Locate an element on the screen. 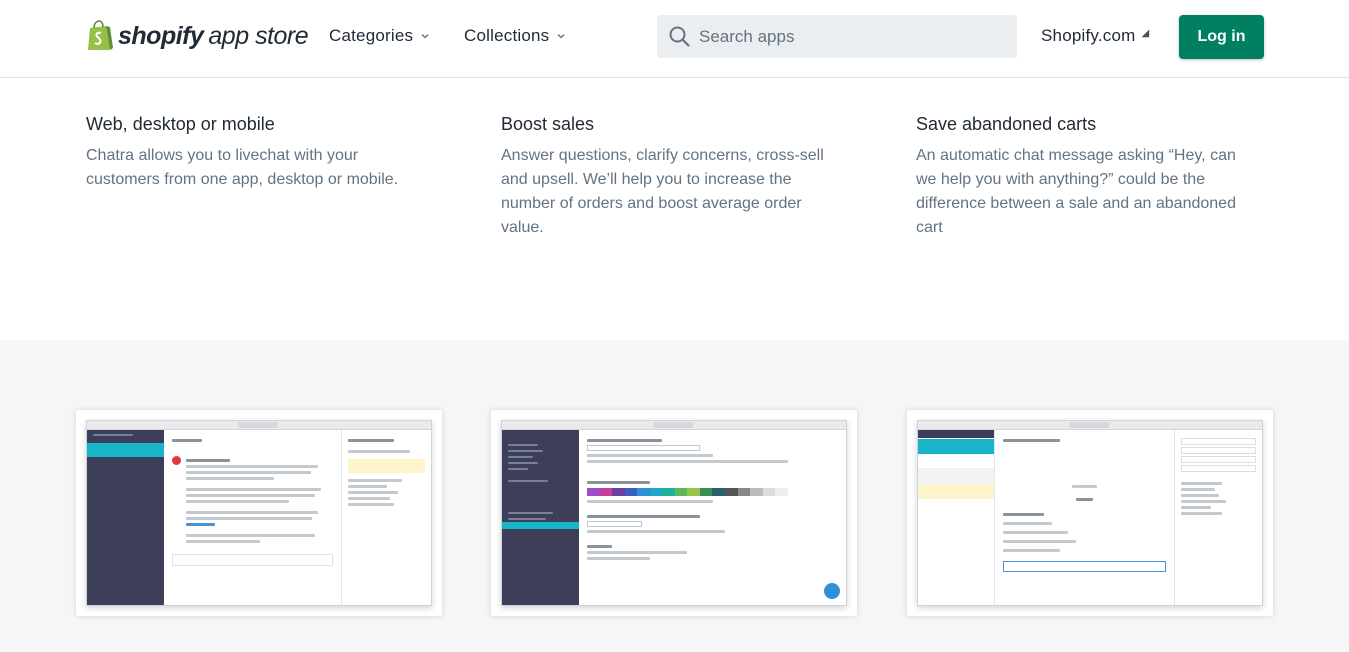 This screenshot has width=1349, height=652. nav-categories-label: Categories is located at coordinates (371, 35).